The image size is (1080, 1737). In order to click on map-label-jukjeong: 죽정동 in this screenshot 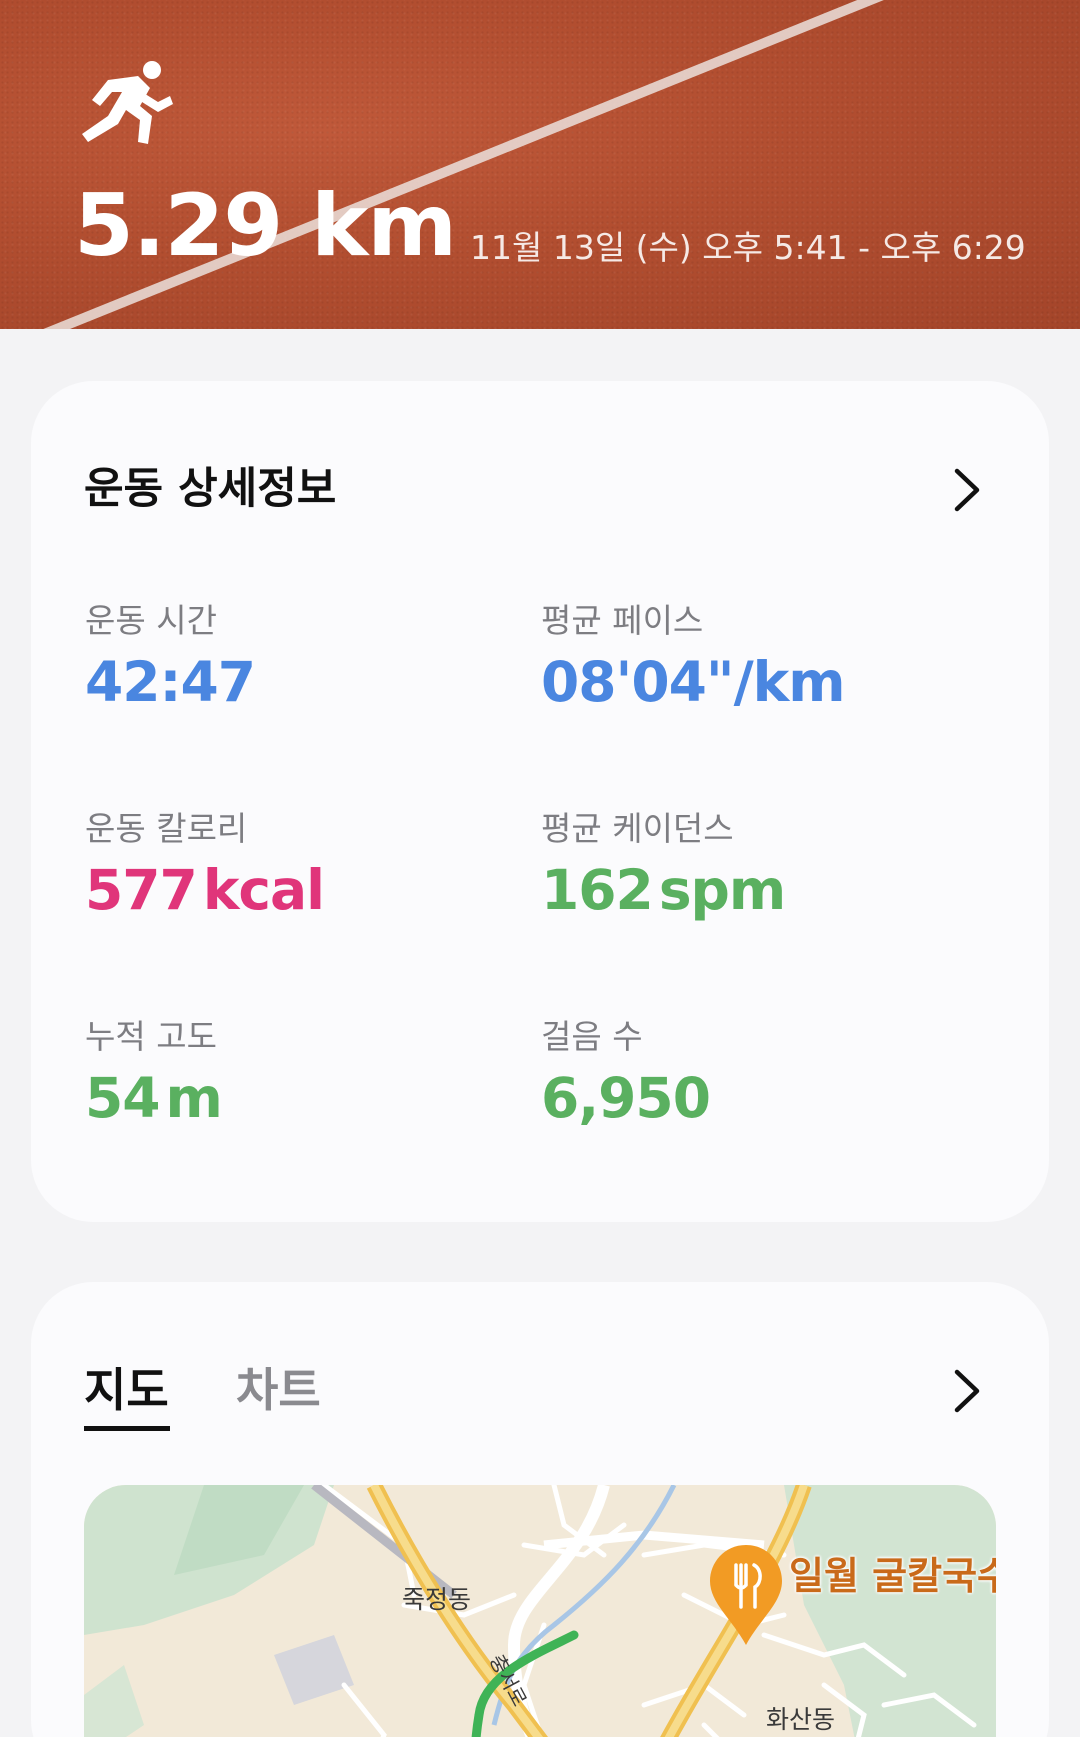, I will do `click(437, 1599)`.